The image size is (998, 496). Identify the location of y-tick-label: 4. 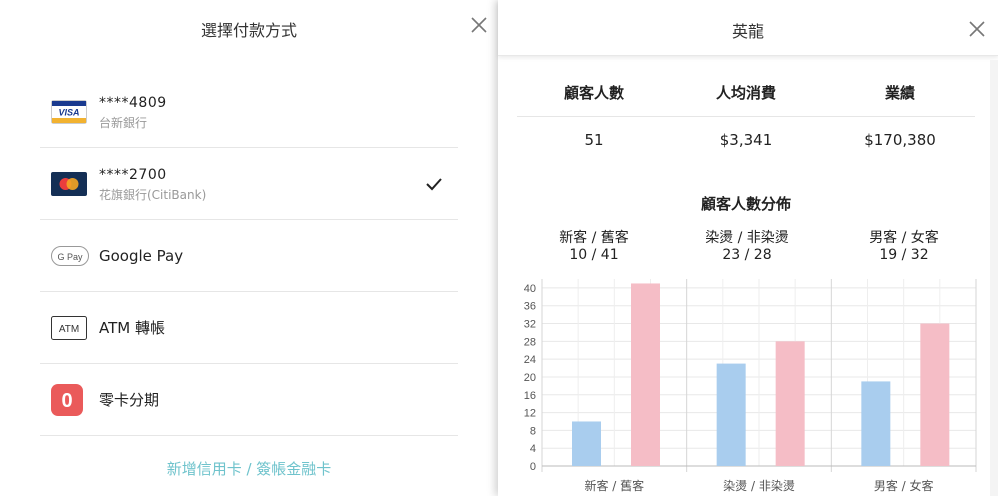
(533, 449).